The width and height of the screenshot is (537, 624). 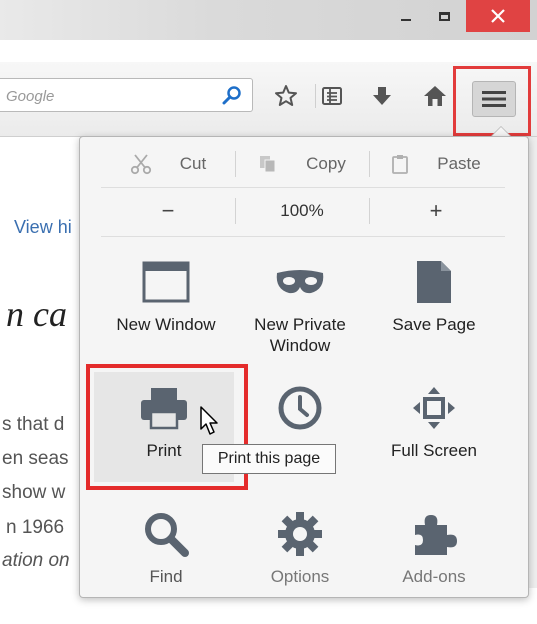 I want to click on close-button, so click(x=498, y=16).